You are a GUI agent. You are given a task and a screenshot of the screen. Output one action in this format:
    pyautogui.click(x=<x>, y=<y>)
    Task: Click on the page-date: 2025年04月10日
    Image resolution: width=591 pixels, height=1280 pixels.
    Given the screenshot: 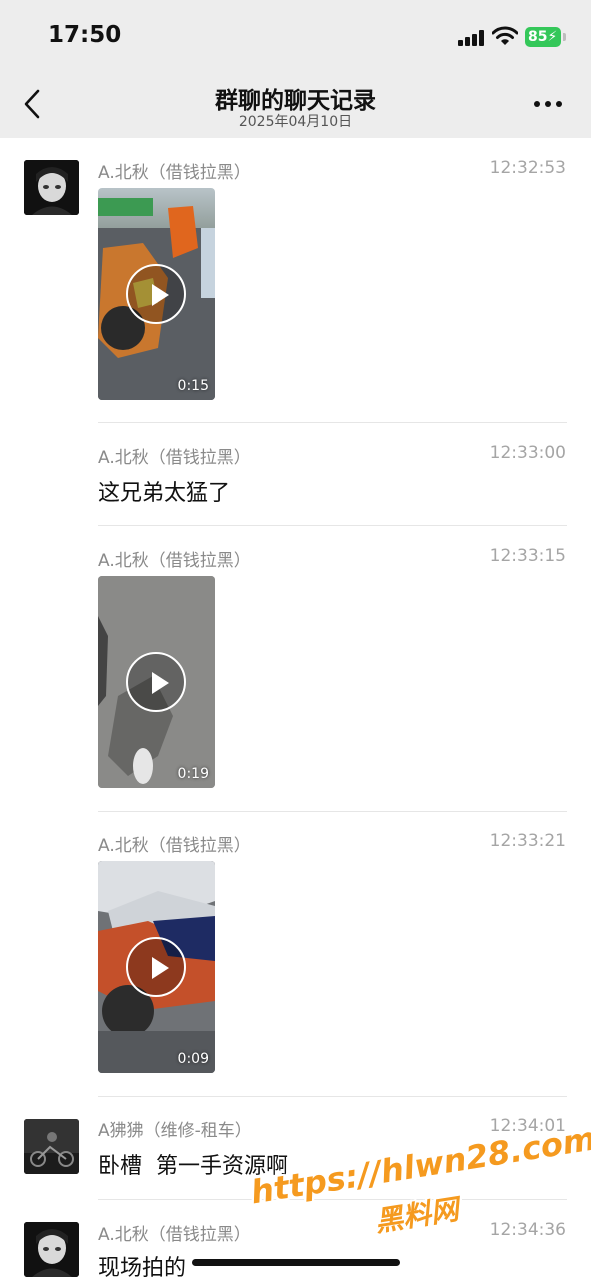 What is the action you would take?
    pyautogui.click(x=295, y=122)
    